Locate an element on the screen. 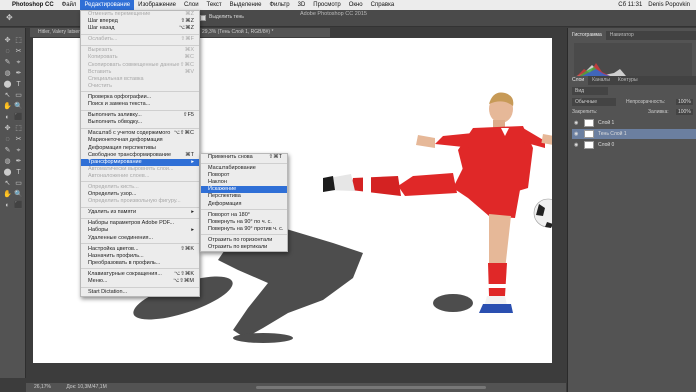 The width and height of the screenshot is (696, 392). apple-menu-icon is located at coordinates (4, 5).